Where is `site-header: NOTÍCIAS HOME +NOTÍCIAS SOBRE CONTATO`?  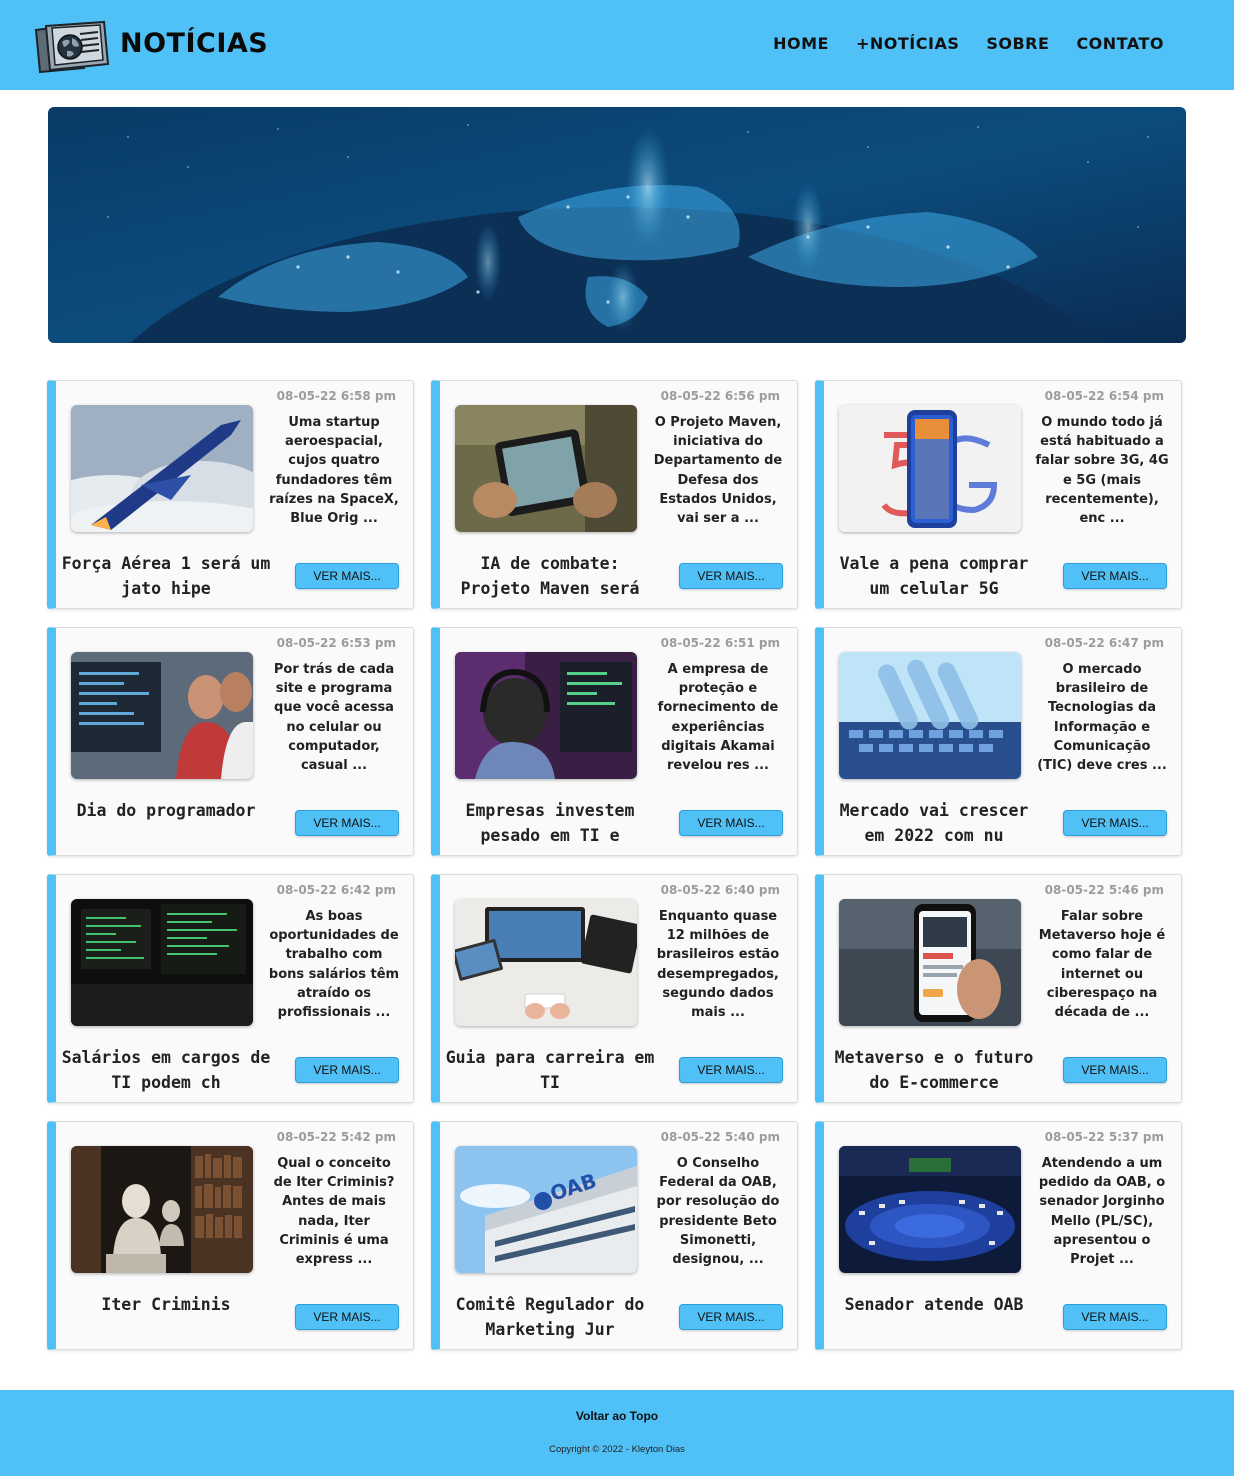
site-header: NOTÍCIAS HOME +NOTÍCIAS SOBRE CONTATO is located at coordinates (617, 45).